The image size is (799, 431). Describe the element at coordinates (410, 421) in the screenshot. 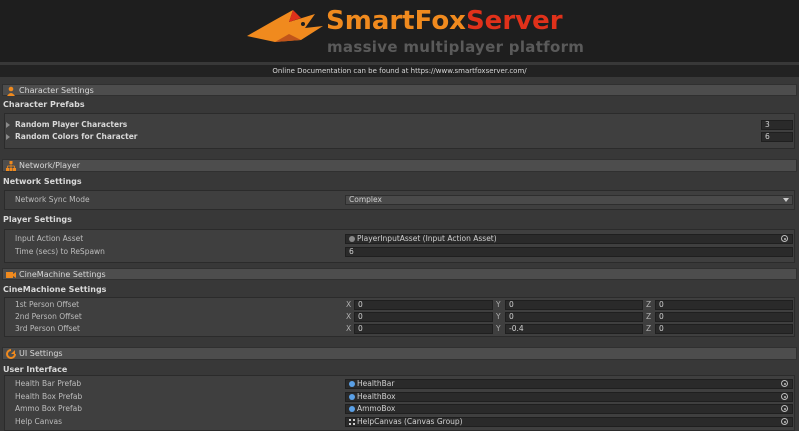

I see `help-canvas-value: HelpCanvas (Canvas Group)` at that location.